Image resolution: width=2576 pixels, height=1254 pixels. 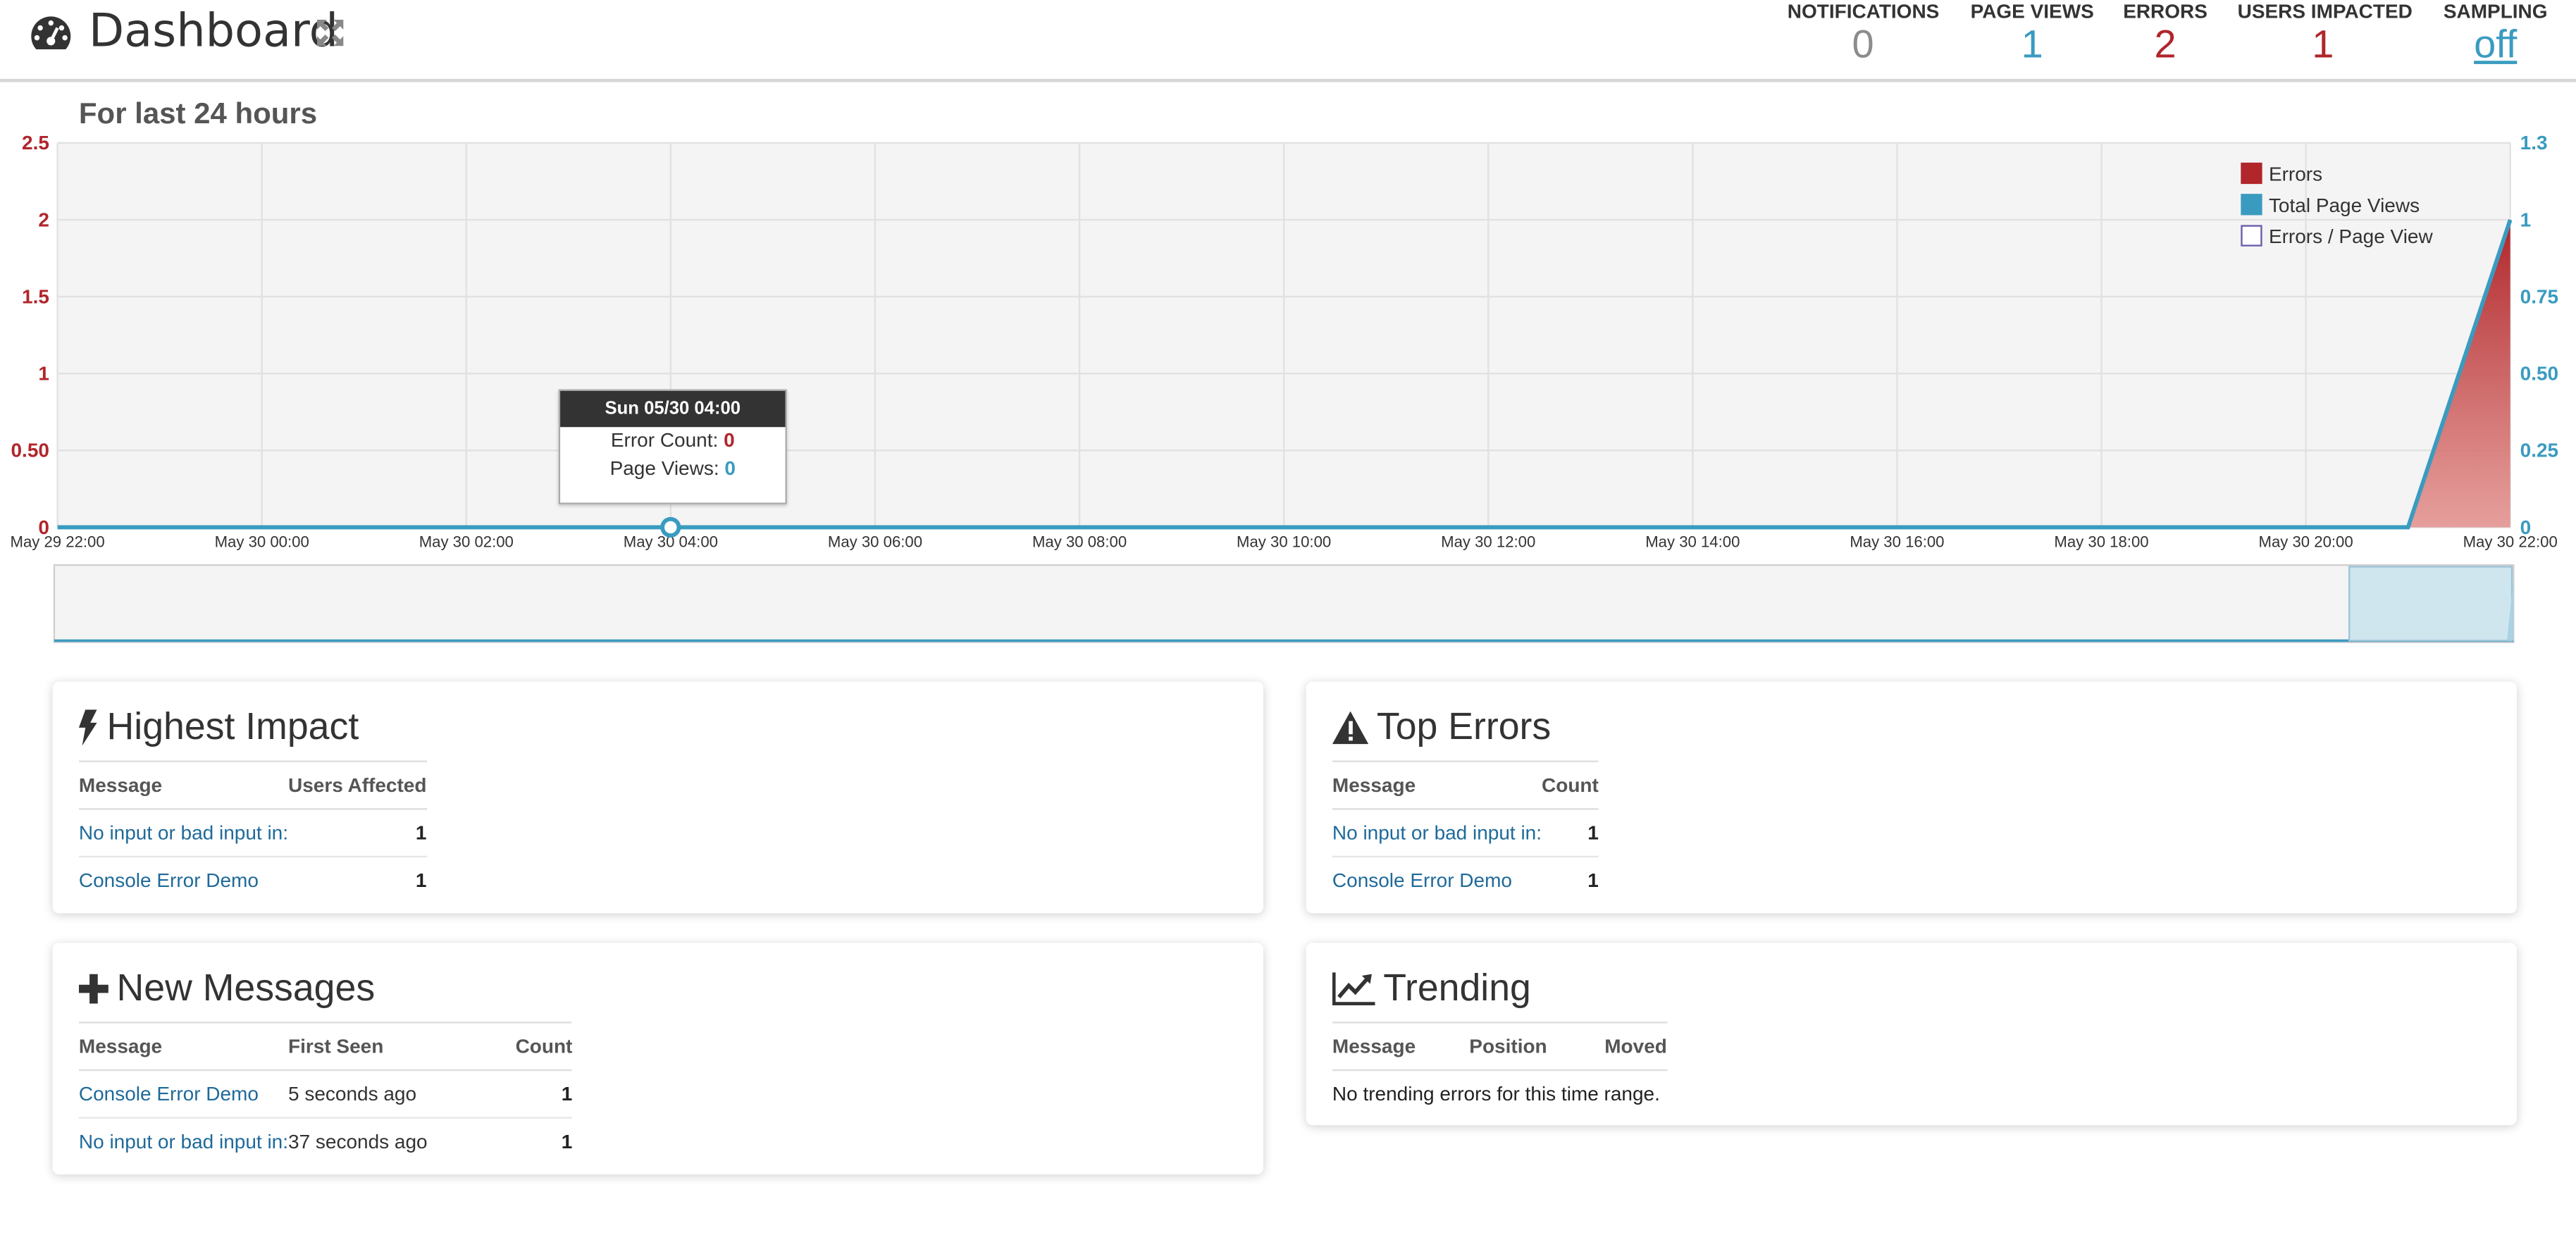 What do you see at coordinates (330, 32) in the screenshot?
I see `fullscreen-expand-icon` at bounding box center [330, 32].